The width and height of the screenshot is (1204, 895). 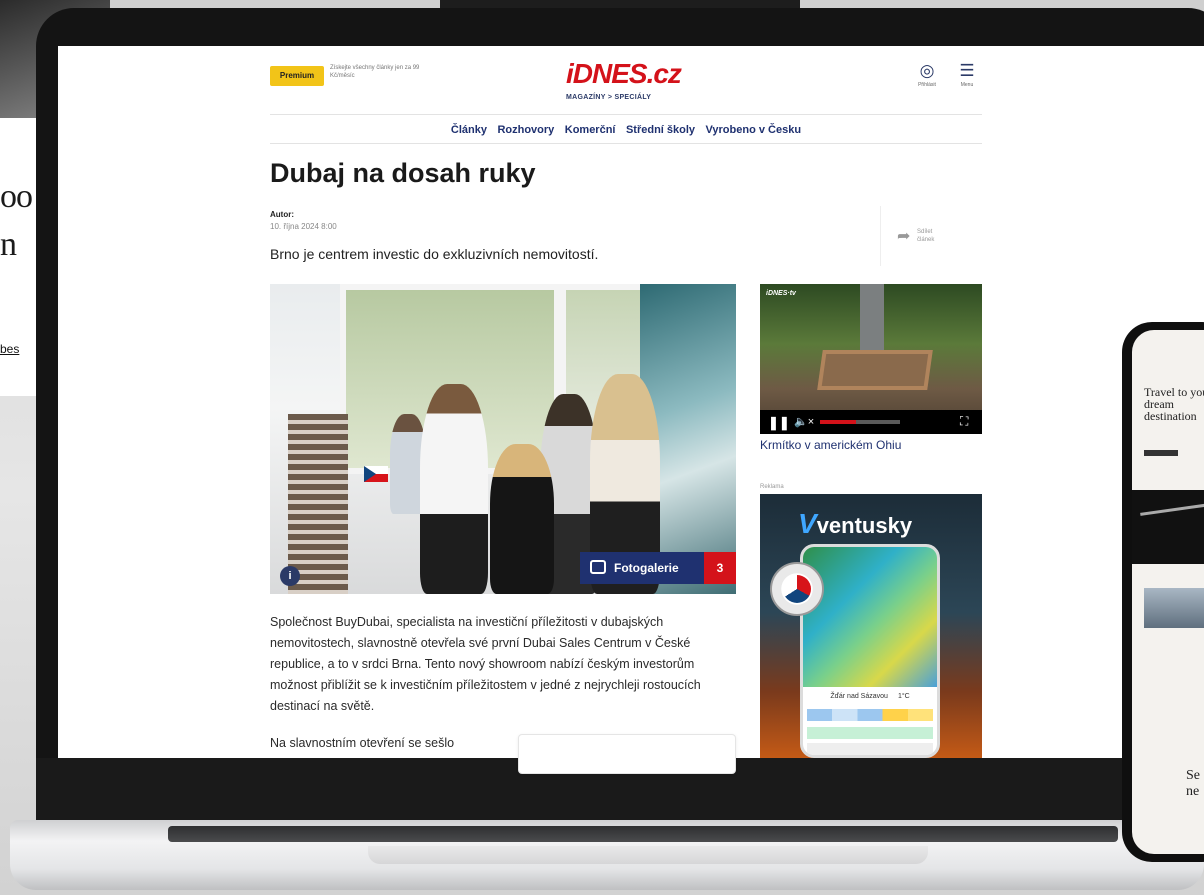 I want to click on mute-icon: 🔈×, so click(x=804, y=421).